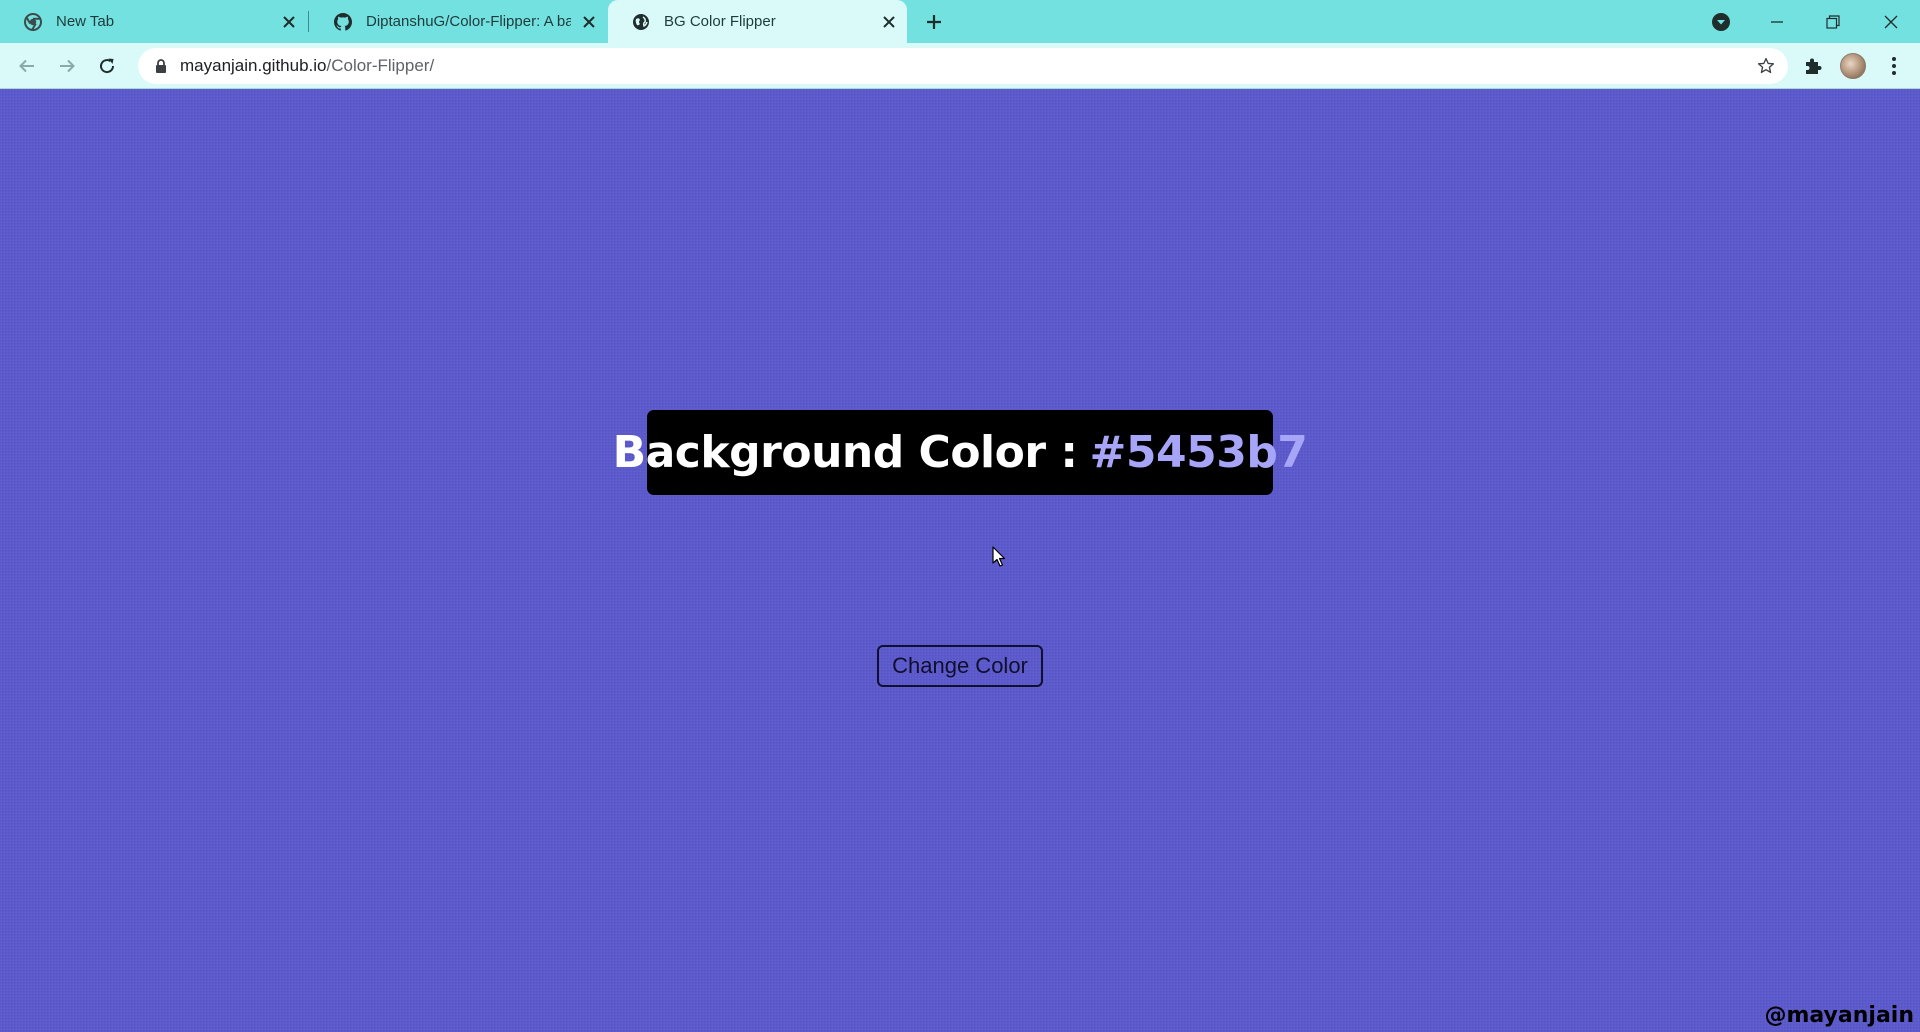 This screenshot has width=1920, height=1032. I want to click on plus-icon, so click(934, 22).